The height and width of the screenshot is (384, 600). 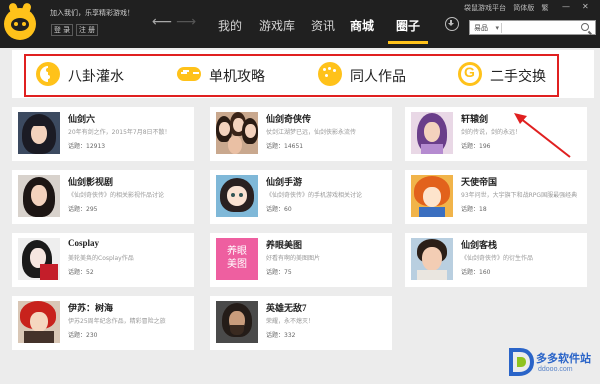 I want to click on search-category-select: 易品, so click(x=487, y=28).